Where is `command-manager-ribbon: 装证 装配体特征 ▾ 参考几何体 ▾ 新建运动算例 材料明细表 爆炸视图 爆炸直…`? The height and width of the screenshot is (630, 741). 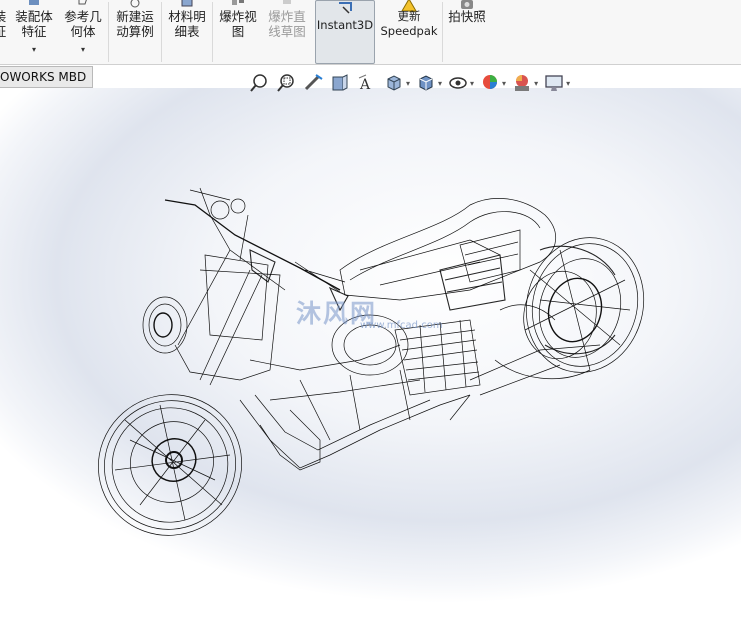 command-manager-ribbon: 装证 装配体特征 ▾ 参考几何体 ▾ 新建运动算例 材料明细表 爆炸视图 爆炸直… is located at coordinates (370, 32).